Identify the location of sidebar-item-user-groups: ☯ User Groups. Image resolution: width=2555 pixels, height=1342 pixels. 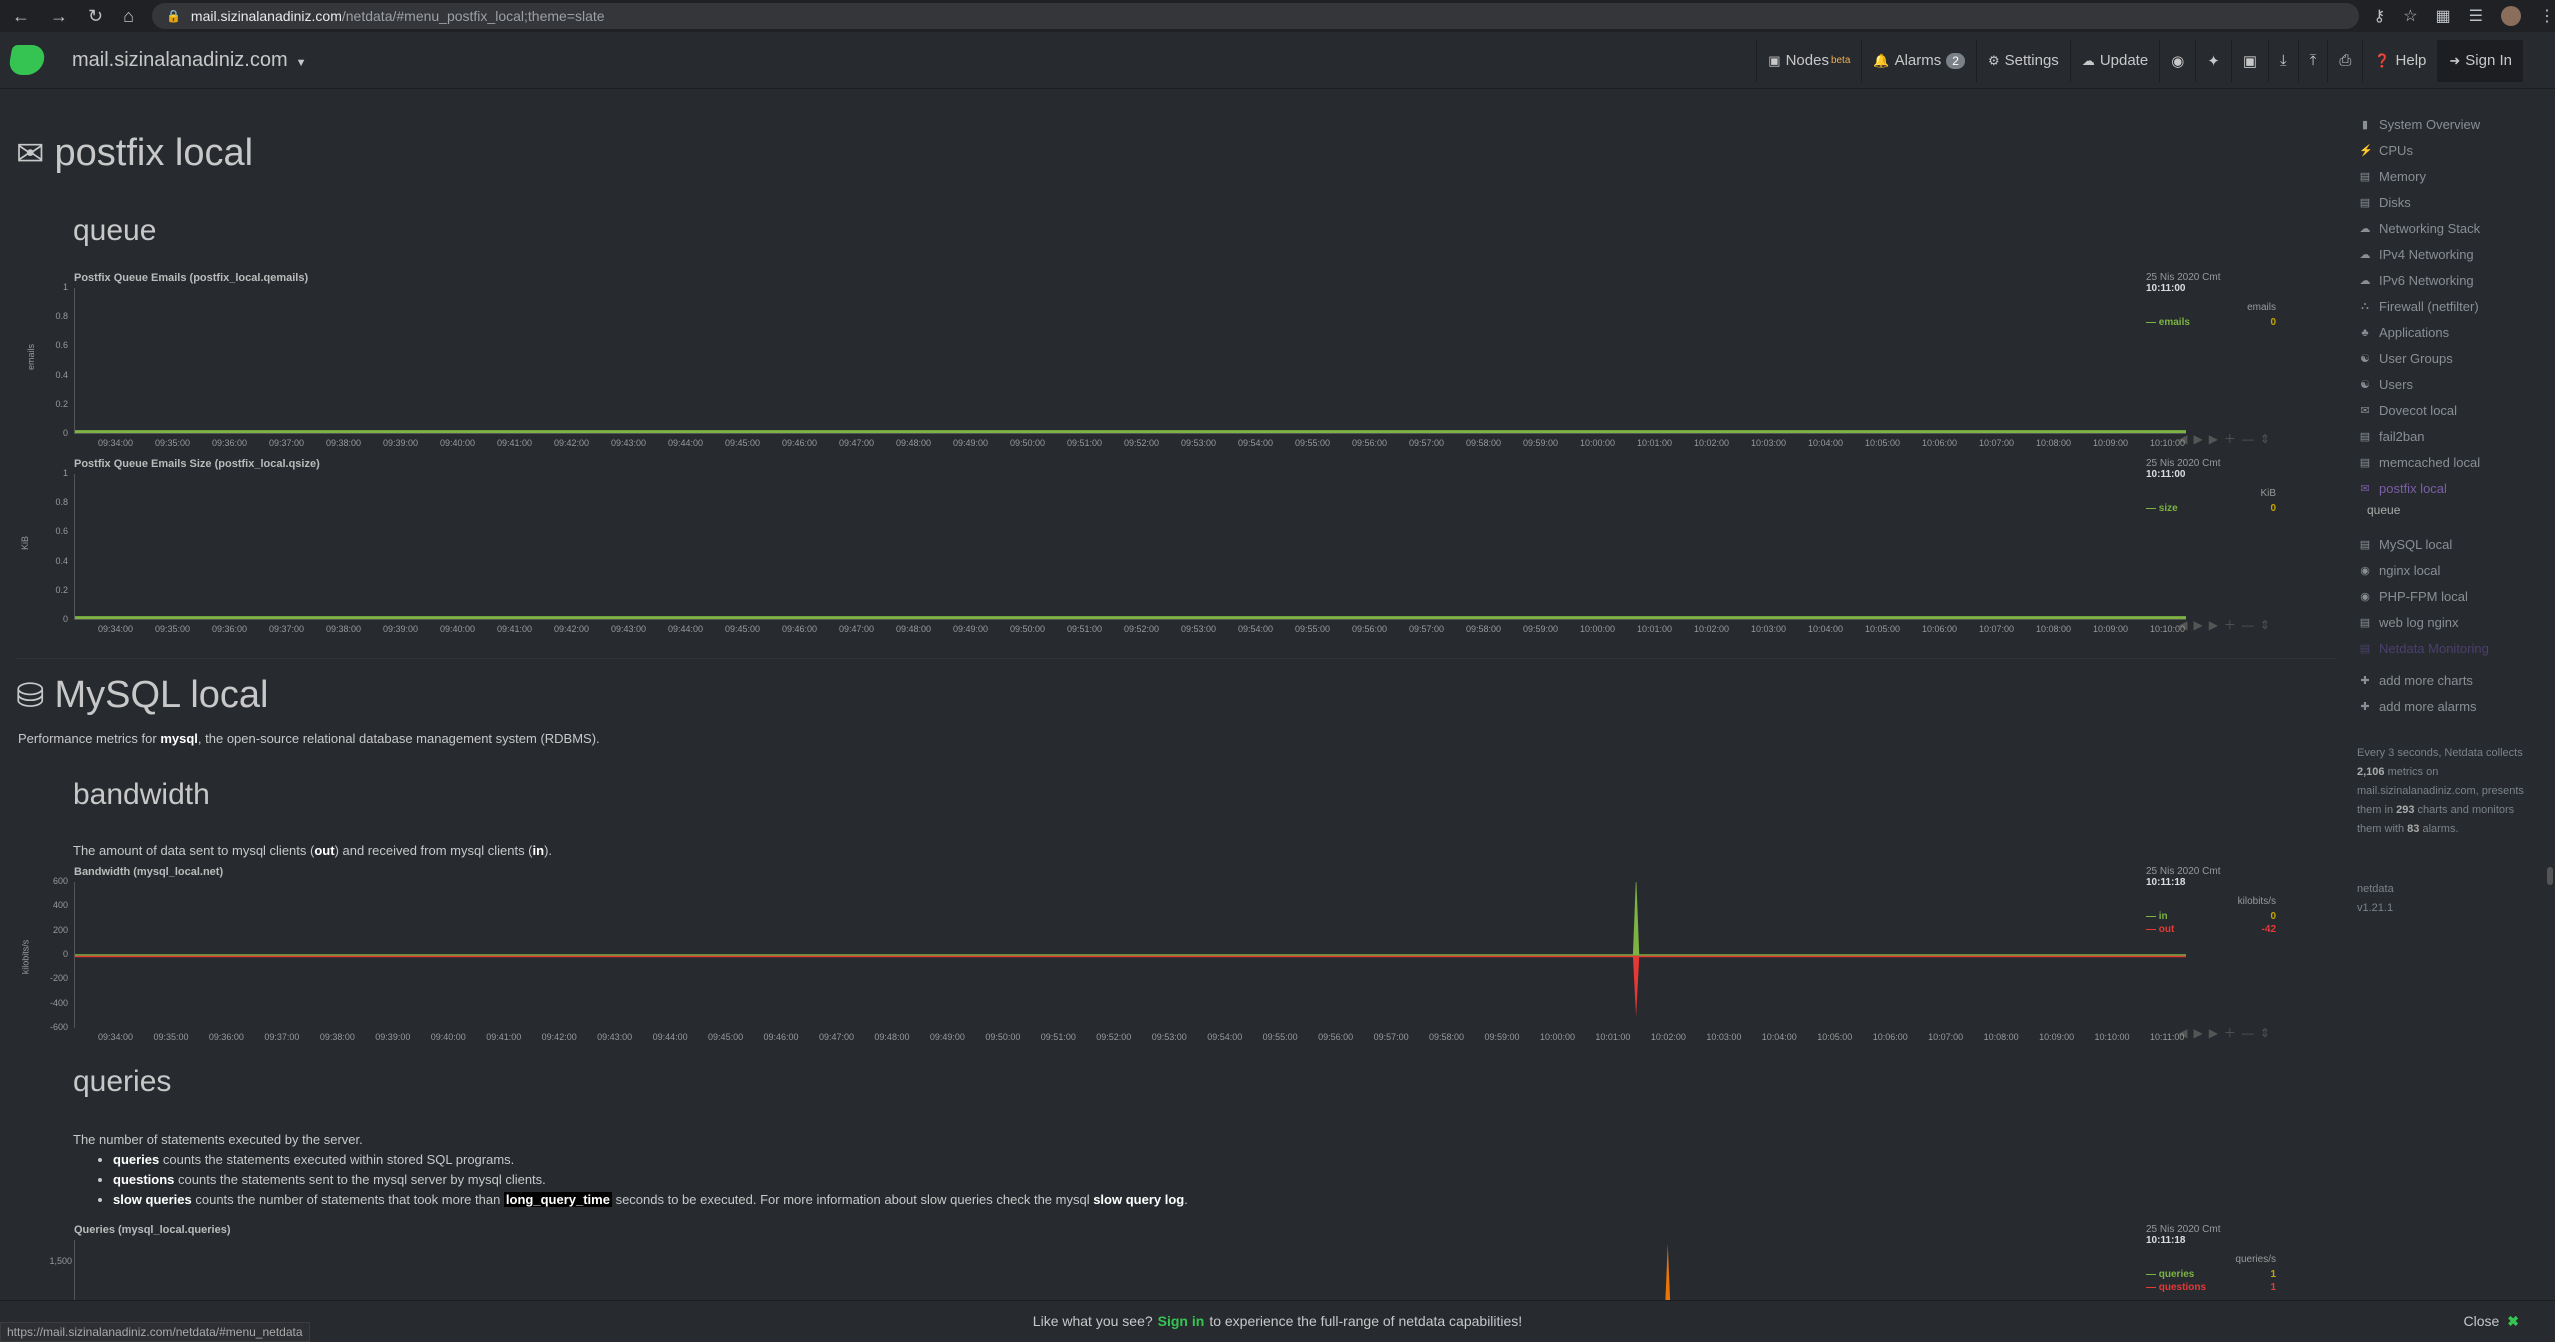
(2406, 358).